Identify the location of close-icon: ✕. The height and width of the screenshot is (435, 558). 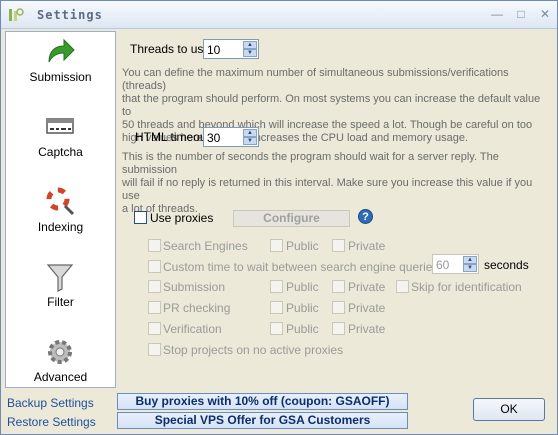
(545, 14).